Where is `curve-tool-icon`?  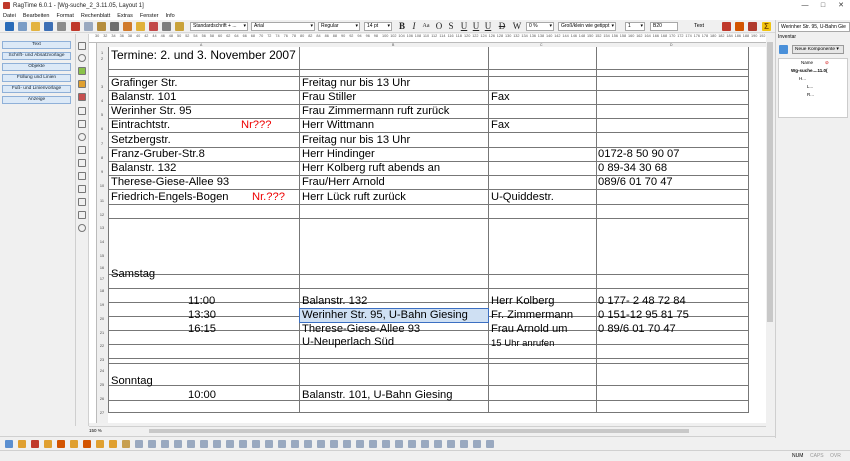 curve-tool-icon is located at coordinates (82, 163).